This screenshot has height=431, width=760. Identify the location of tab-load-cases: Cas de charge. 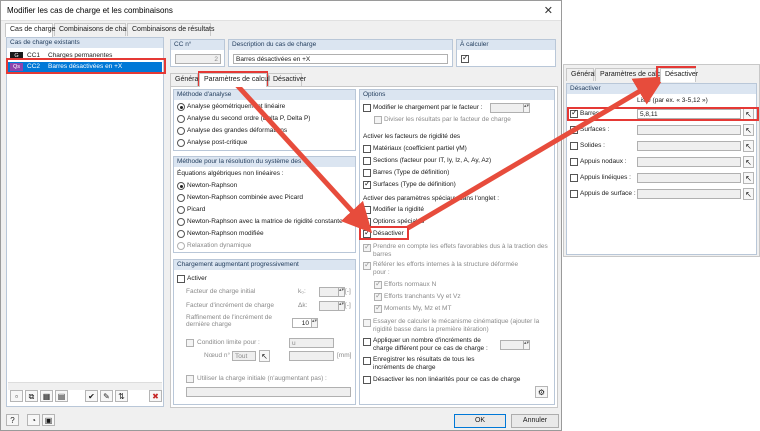
(30, 30).